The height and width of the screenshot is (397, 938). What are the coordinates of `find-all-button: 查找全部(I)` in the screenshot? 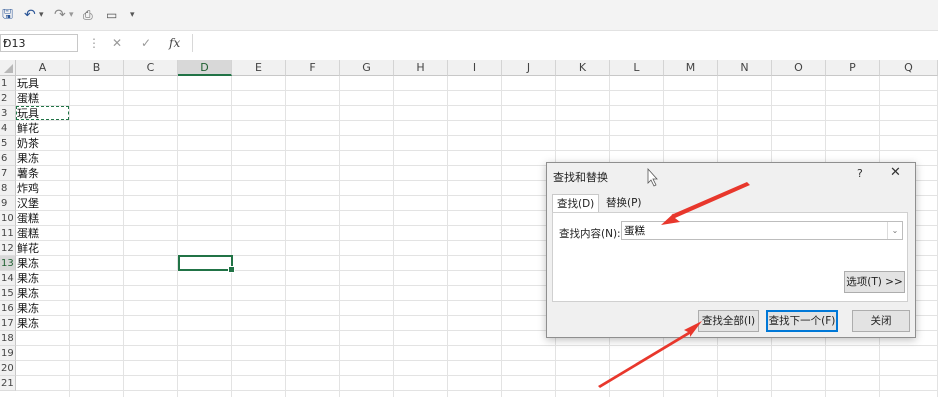 It's located at (728, 321).